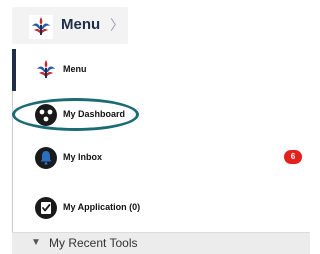  What do you see at coordinates (36, 242) in the screenshot?
I see `chevron-down-icon: ▼` at bounding box center [36, 242].